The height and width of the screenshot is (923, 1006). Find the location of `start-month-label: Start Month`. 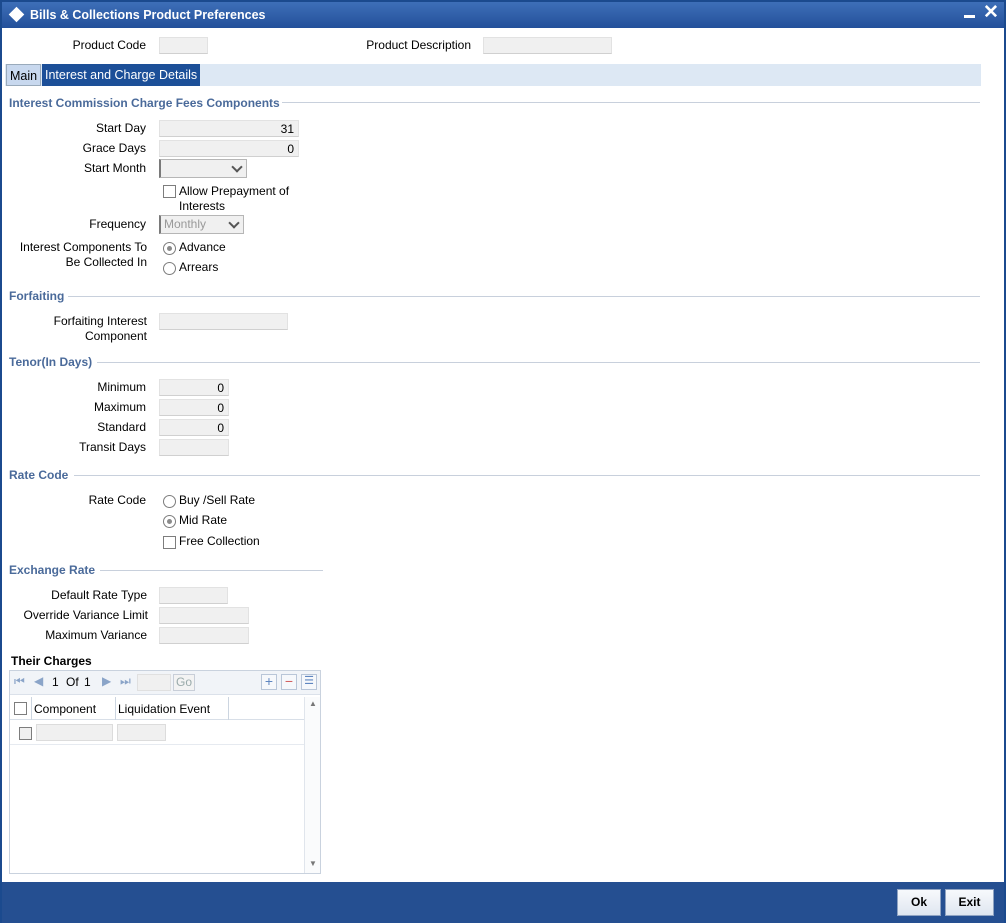

start-month-label: Start Month is located at coordinates (114, 168).